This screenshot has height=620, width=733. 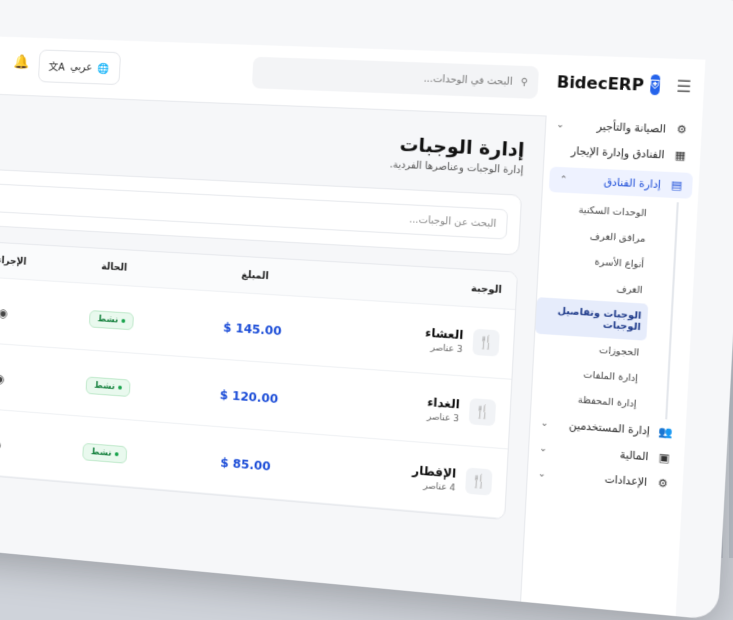 What do you see at coordinates (13, 261) in the screenshot?
I see `header-actions: الإجراءات` at bounding box center [13, 261].